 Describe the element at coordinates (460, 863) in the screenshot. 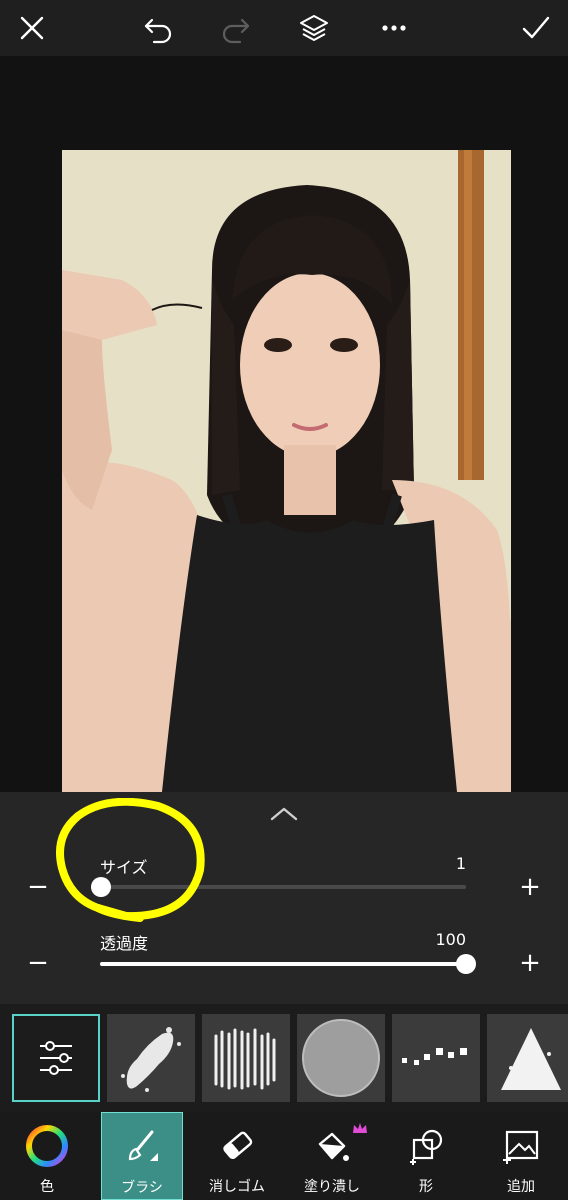

I see `size-slider-value: 1` at that location.